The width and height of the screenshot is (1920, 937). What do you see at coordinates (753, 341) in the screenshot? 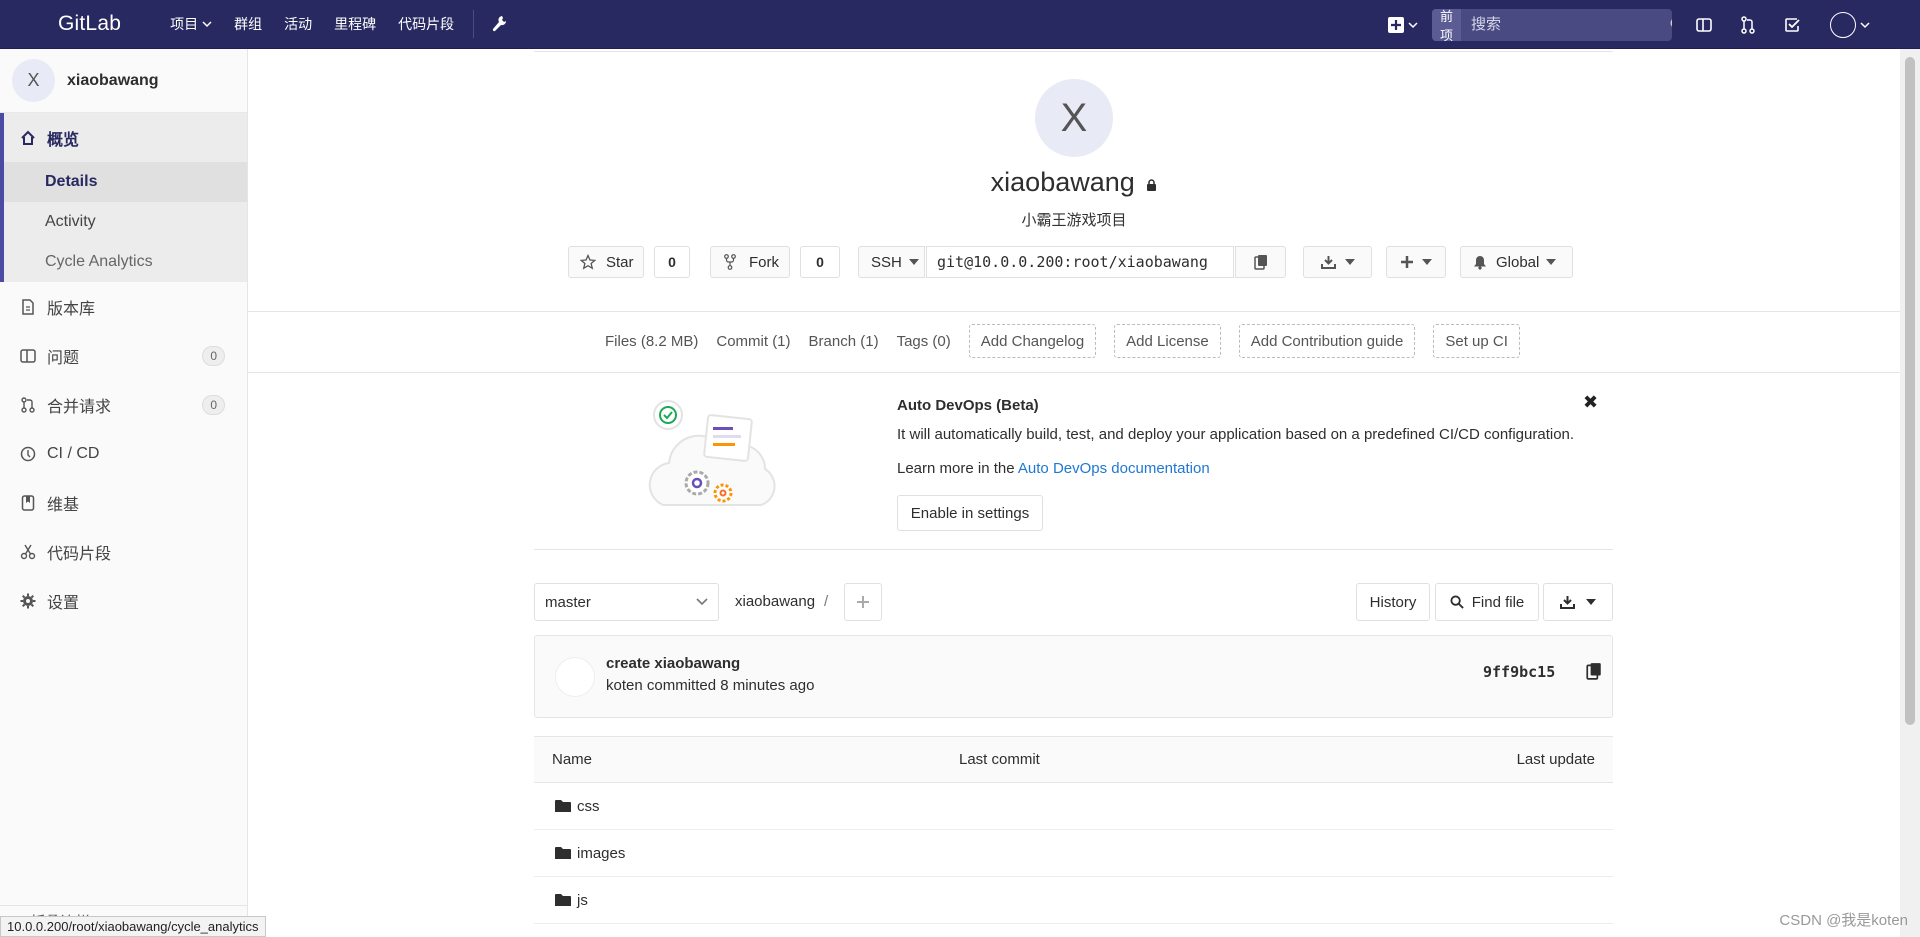
I see `commits-stat-link: Commit (1)` at bounding box center [753, 341].